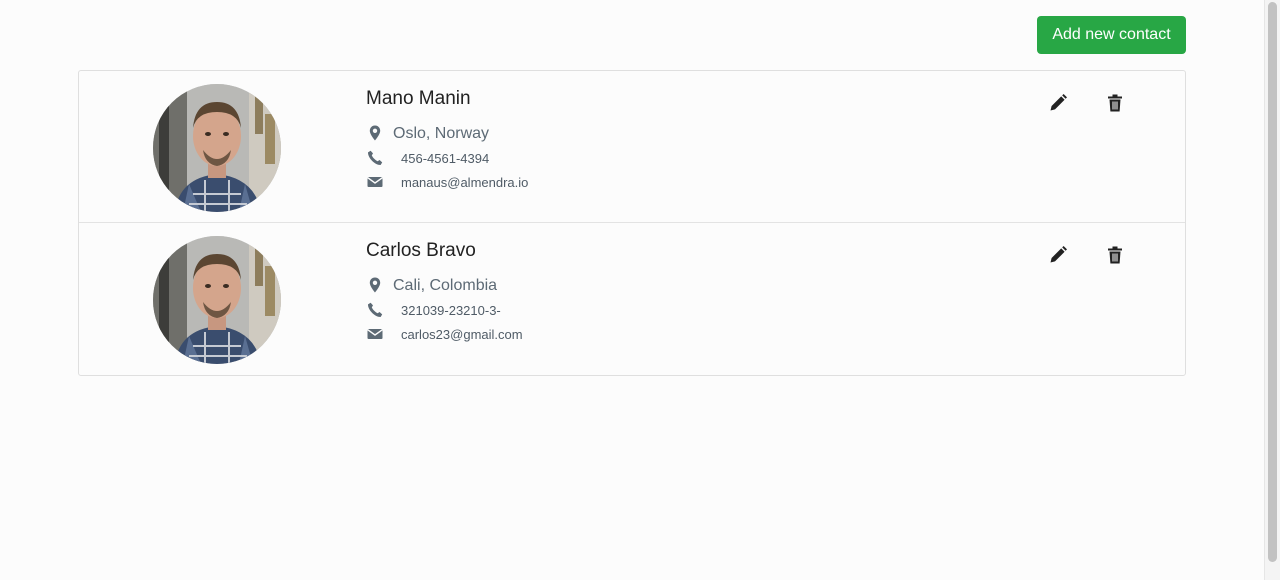 This screenshot has width=1280, height=580. What do you see at coordinates (465, 182) in the screenshot?
I see `contact-email: manaus@almendra.io` at bounding box center [465, 182].